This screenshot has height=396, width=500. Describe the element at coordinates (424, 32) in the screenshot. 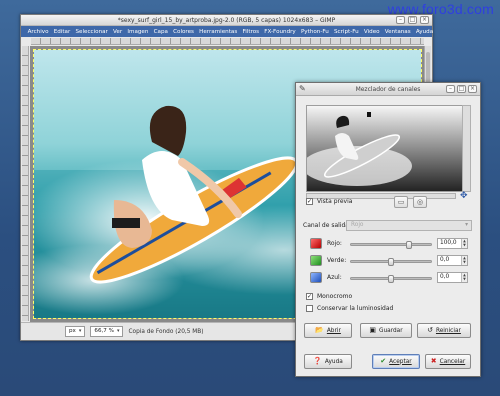

I see `menu-item-ayuda: Ayuda` at that location.